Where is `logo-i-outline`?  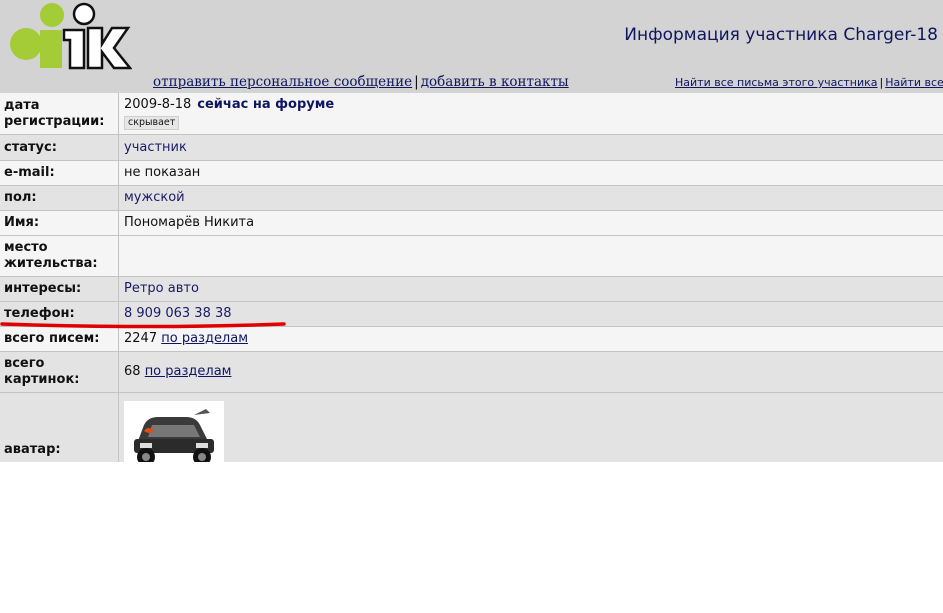 logo-i-outline is located at coordinates (74, 49).